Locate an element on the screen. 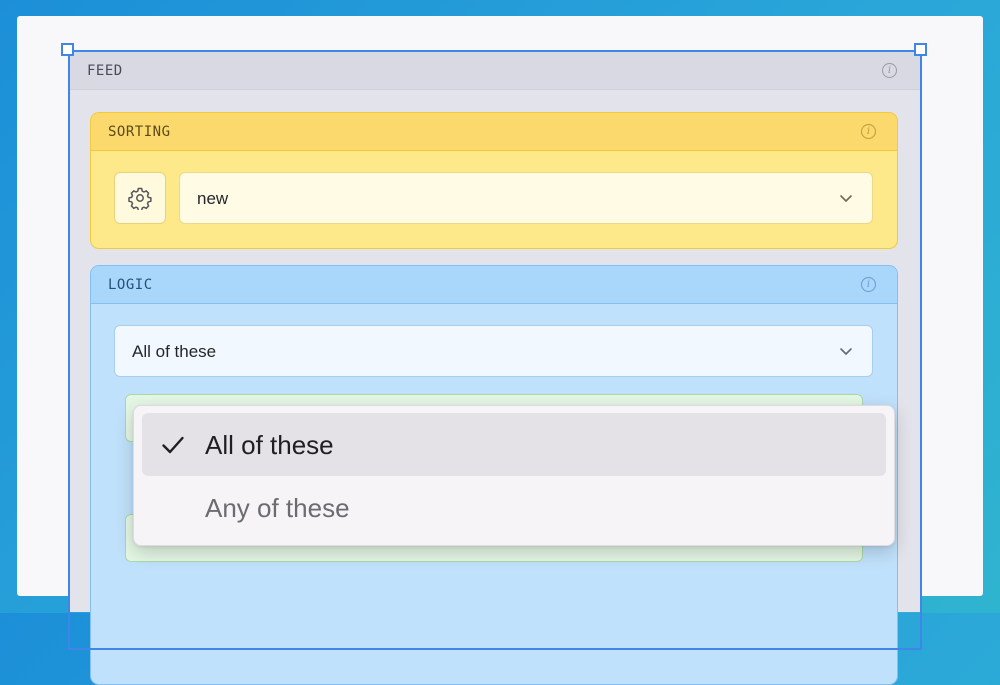  dropdown-option-any-of-these: Any of these is located at coordinates (514, 507).